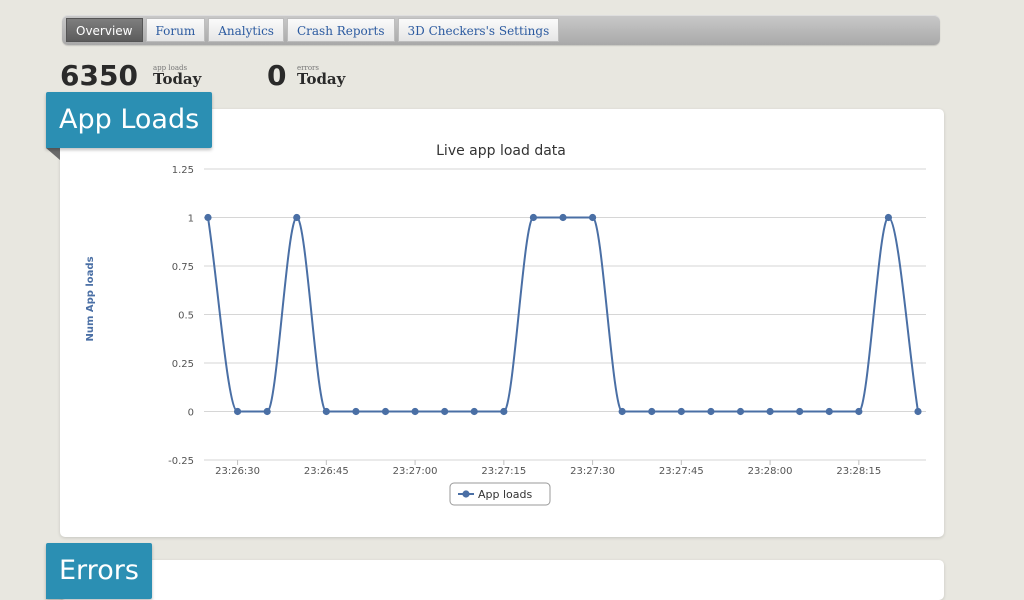 The image size is (1024, 600). I want to click on app-loads-count: 6350, so click(99, 75).